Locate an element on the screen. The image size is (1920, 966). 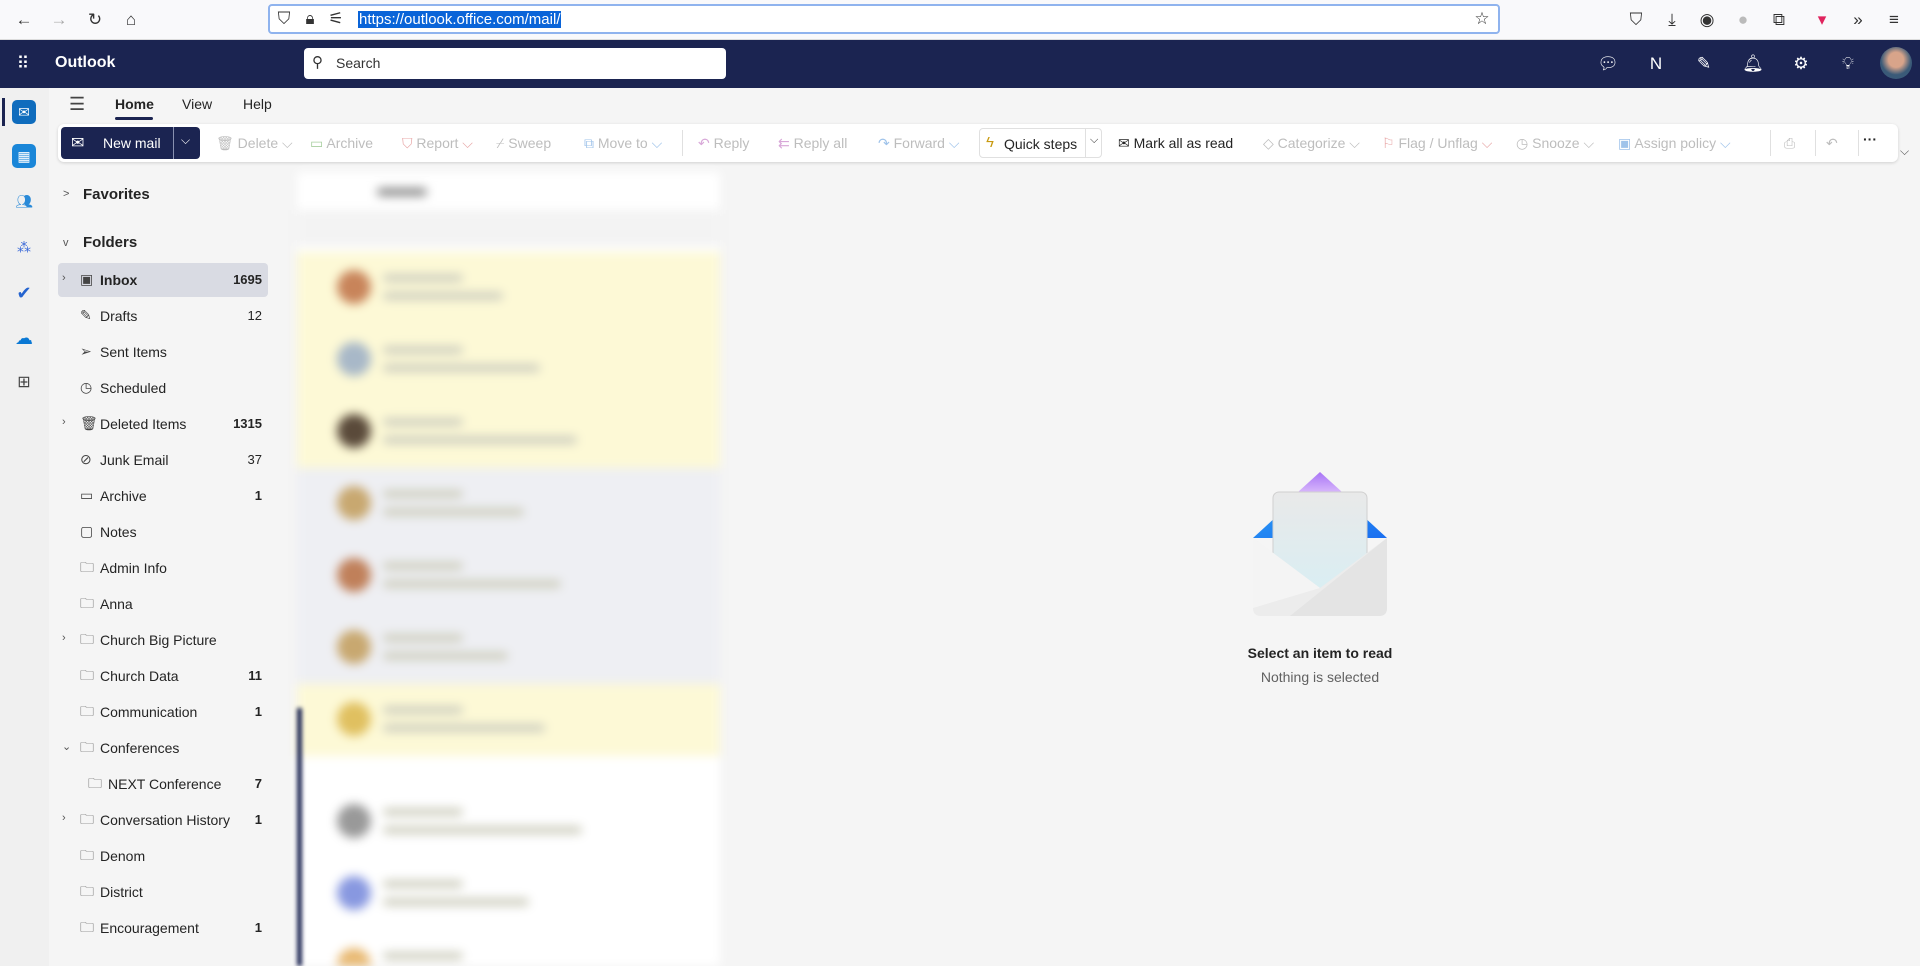
extension-badge-icon: ▾ is located at coordinates (1822, 20).